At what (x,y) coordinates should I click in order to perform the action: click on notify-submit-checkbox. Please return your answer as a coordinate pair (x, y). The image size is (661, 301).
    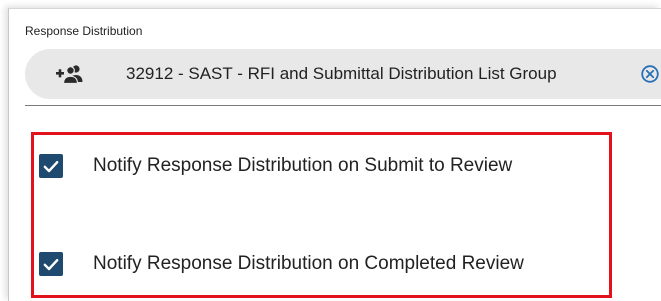
    Looking at the image, I should click on (51, 166).